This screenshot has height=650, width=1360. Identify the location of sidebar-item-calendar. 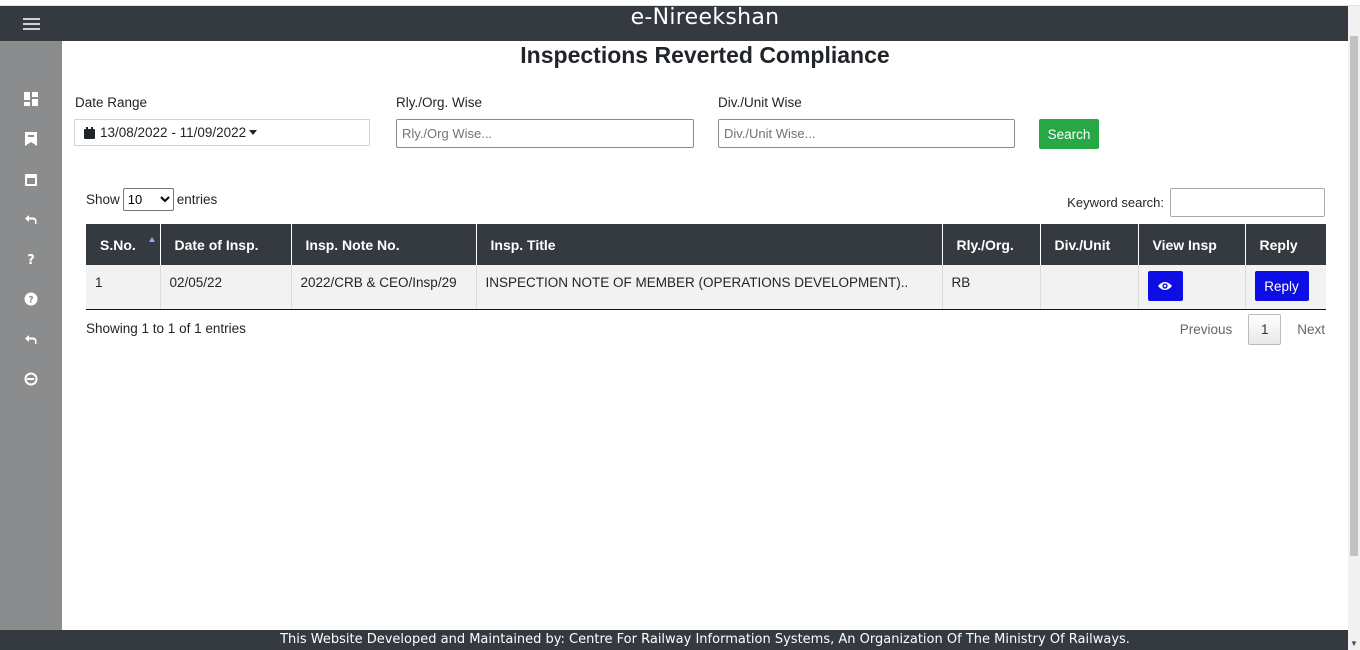
(31, 179).